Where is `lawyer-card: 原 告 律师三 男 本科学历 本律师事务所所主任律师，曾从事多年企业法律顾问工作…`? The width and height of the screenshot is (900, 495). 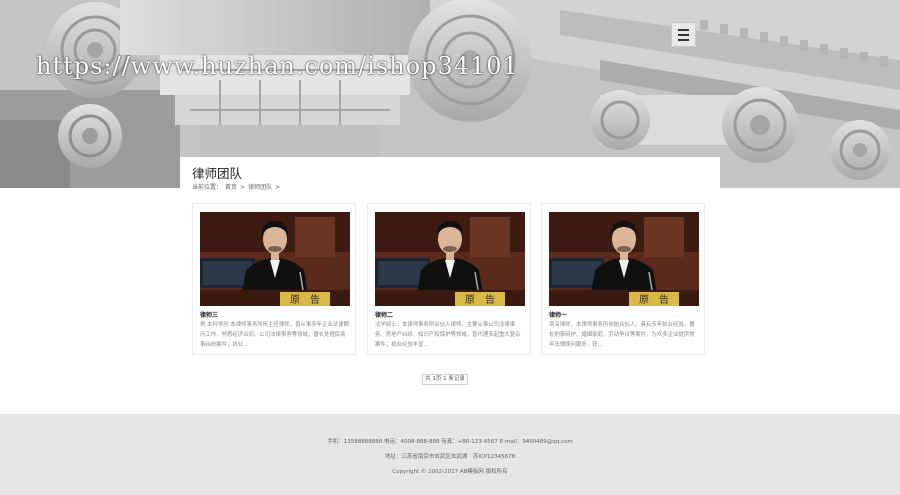
lawyer-card: 原 告 律师三 男 本科学历 本律师事务所所主任律师，曾从事多年企业法律顾问工作… is located at coordinates (274, 279).